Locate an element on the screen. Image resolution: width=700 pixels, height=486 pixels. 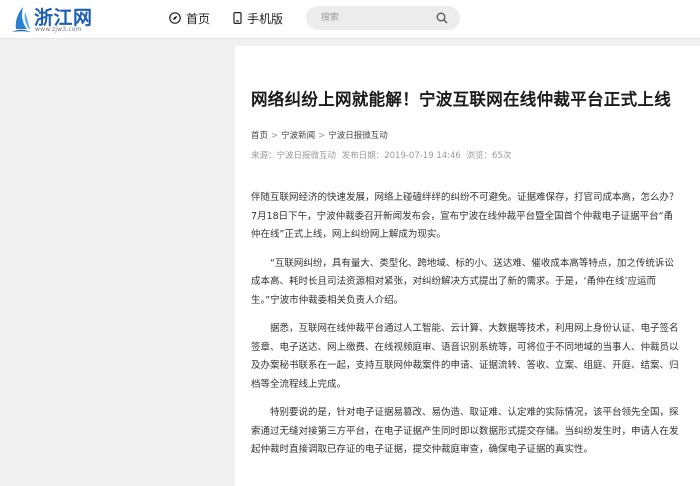
article-meta: 来源：宁波日报微互动 发布日期：2019-07-19 14:46 浏览：65次 is located at coordinates (382, 155).